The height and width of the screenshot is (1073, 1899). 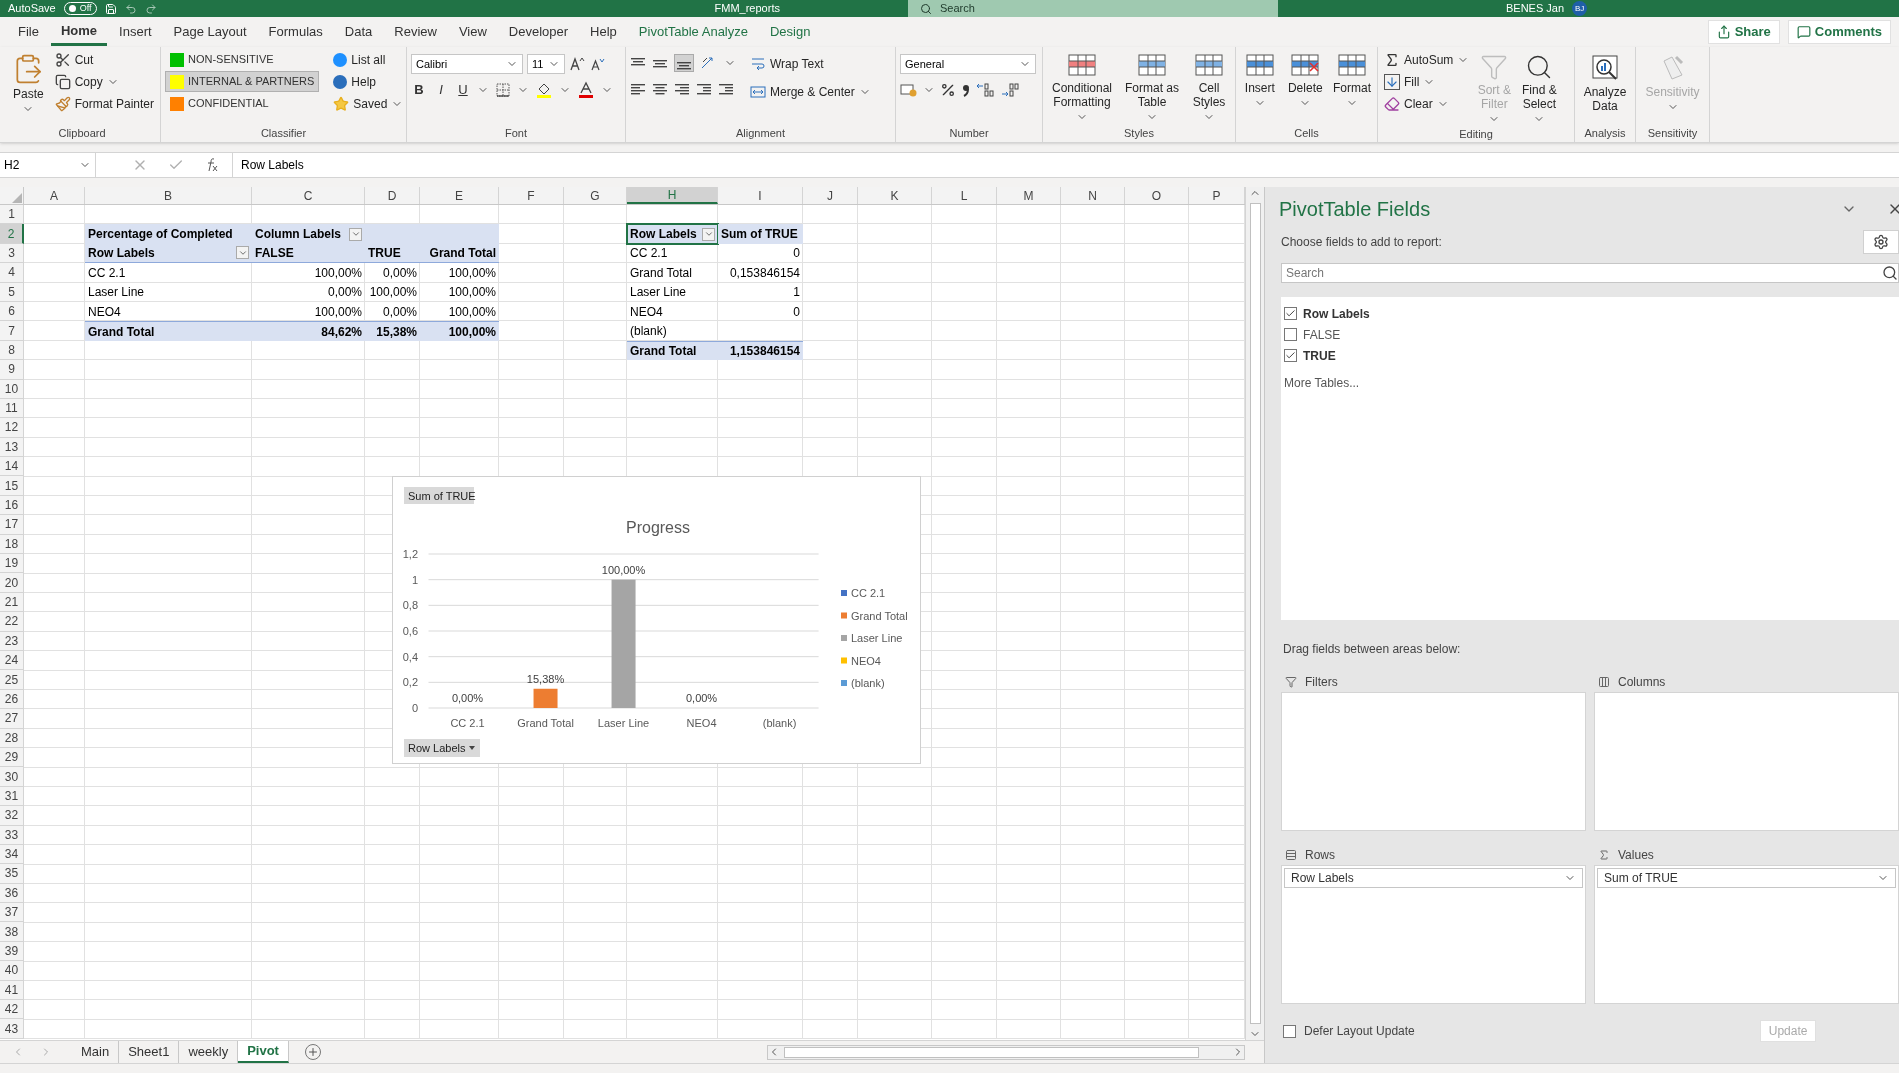 What do you see at coordinates (368, 82) in the screenshot?
I see `ribbon-button: Help` at bounding box center [368, 82].